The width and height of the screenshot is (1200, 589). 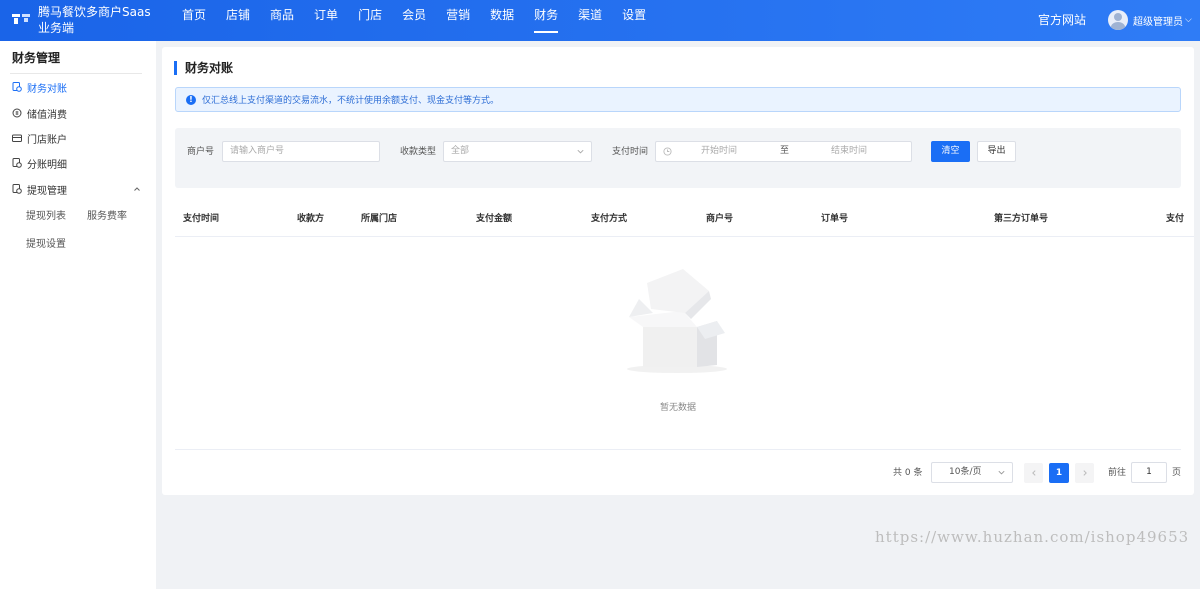 I want to click on column-header: 支付, so click(x=1175, y=219).